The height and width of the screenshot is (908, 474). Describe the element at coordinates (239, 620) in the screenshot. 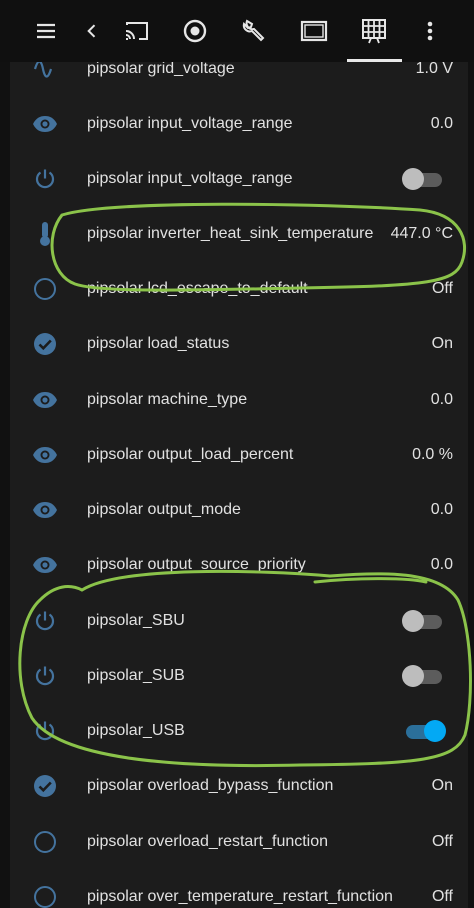

I see `entity-row-sbu: pipsolar_SBU` at that location.